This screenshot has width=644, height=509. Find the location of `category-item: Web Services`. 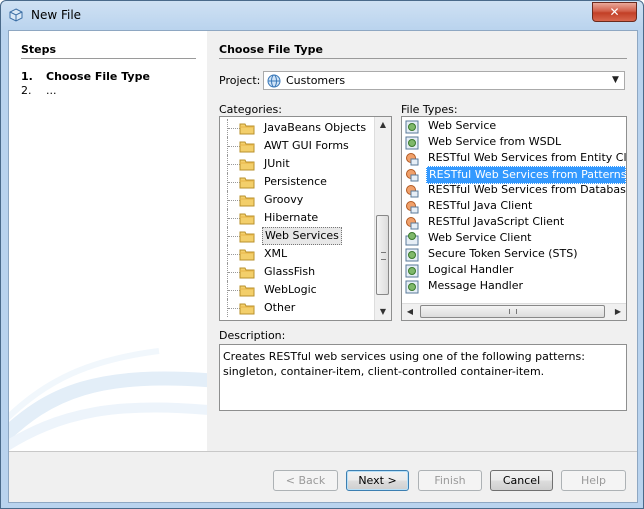

category-item: Web Services is located at coordinates (295, 236).